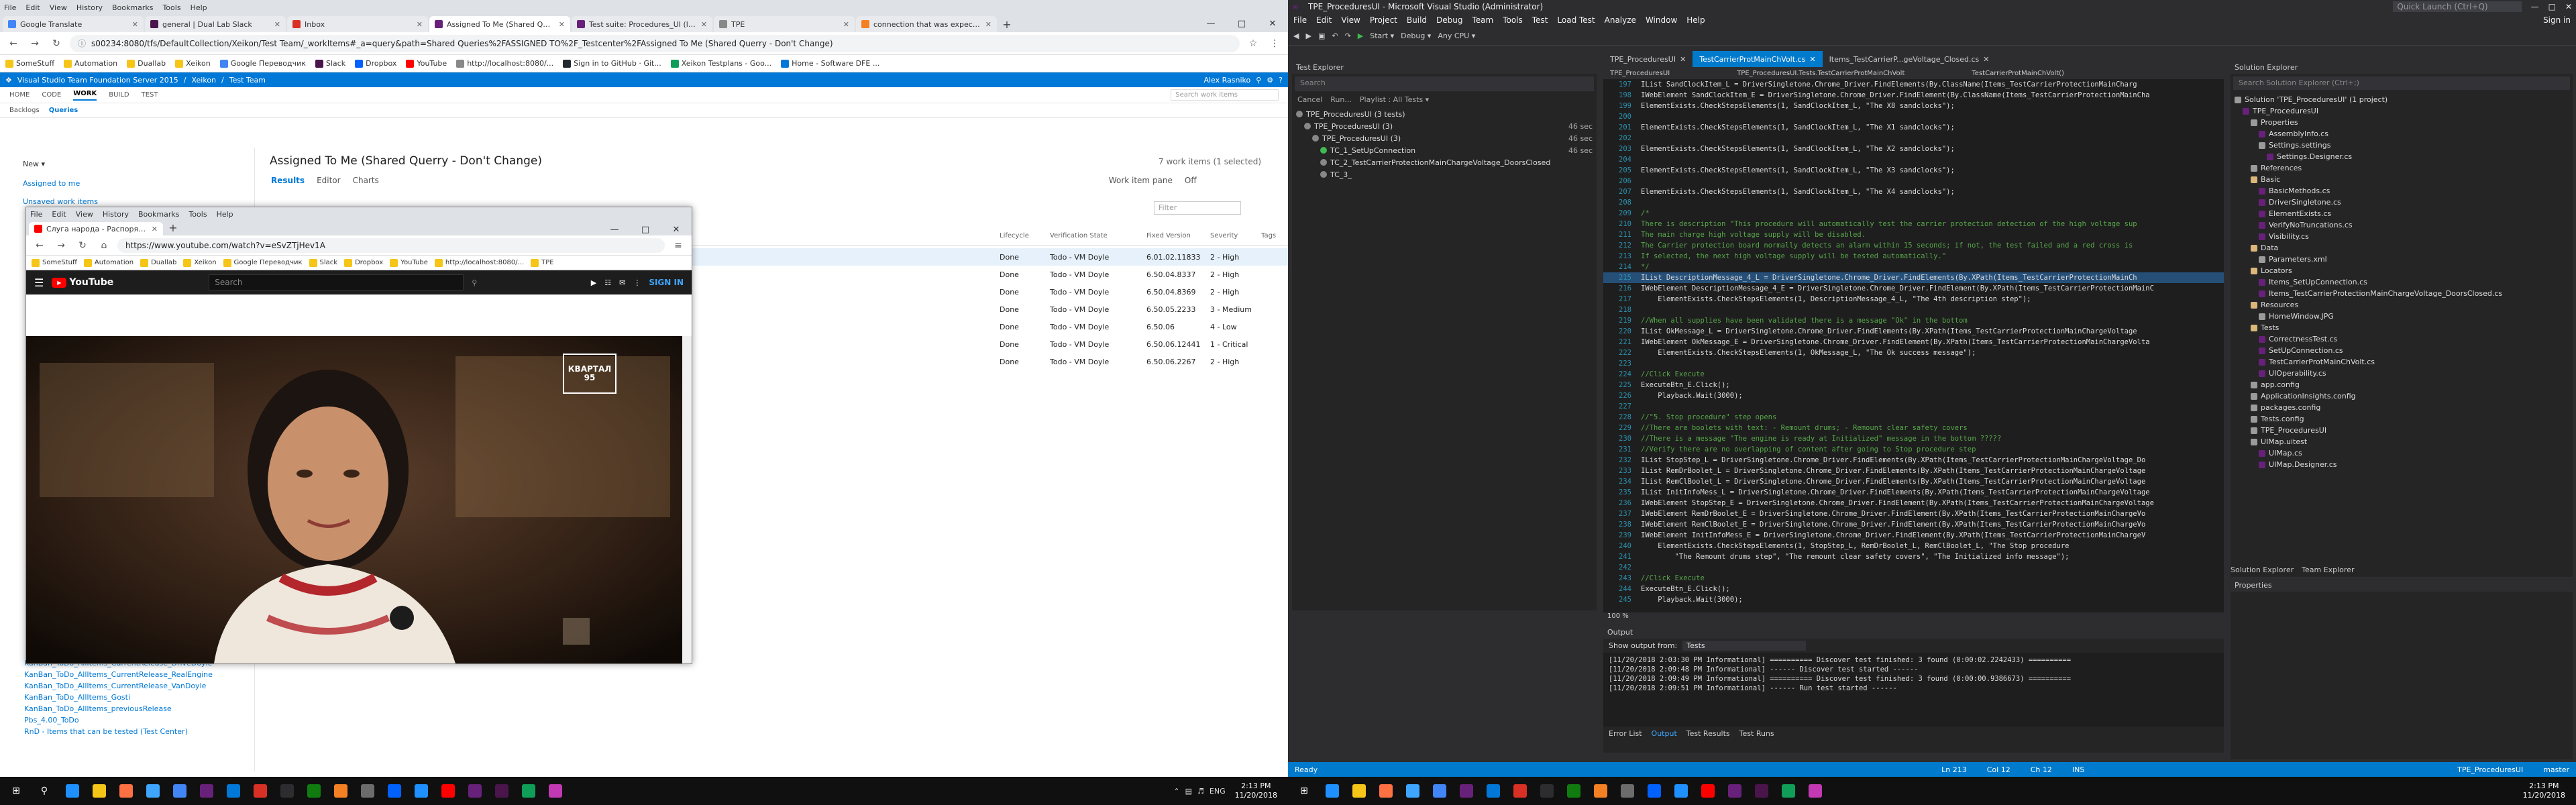 Image resolution: width=2576 pixels, height=805 pixels. Describe the element at coordinates (1308, 36) in the screenshot. I see `forward-icon: ▶` at that location.